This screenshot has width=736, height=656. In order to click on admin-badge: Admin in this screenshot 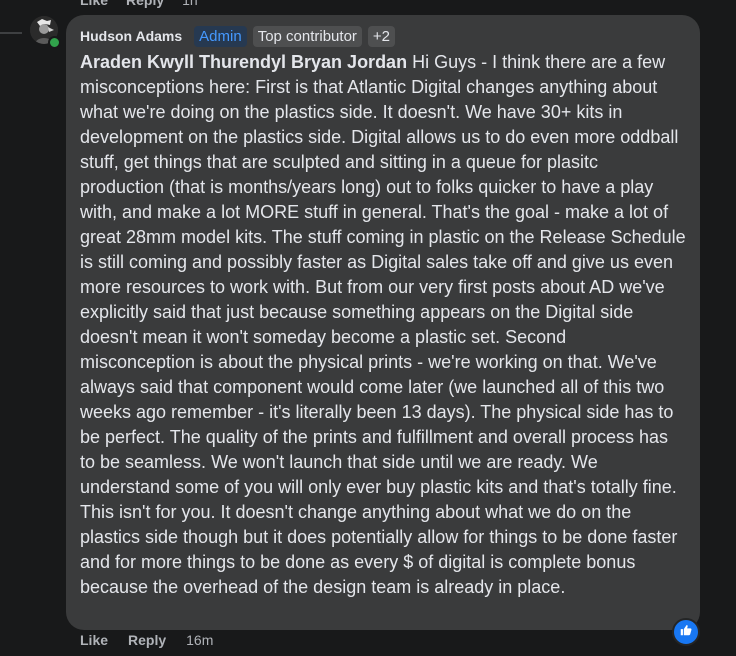, I will do `click(220, 36)`.